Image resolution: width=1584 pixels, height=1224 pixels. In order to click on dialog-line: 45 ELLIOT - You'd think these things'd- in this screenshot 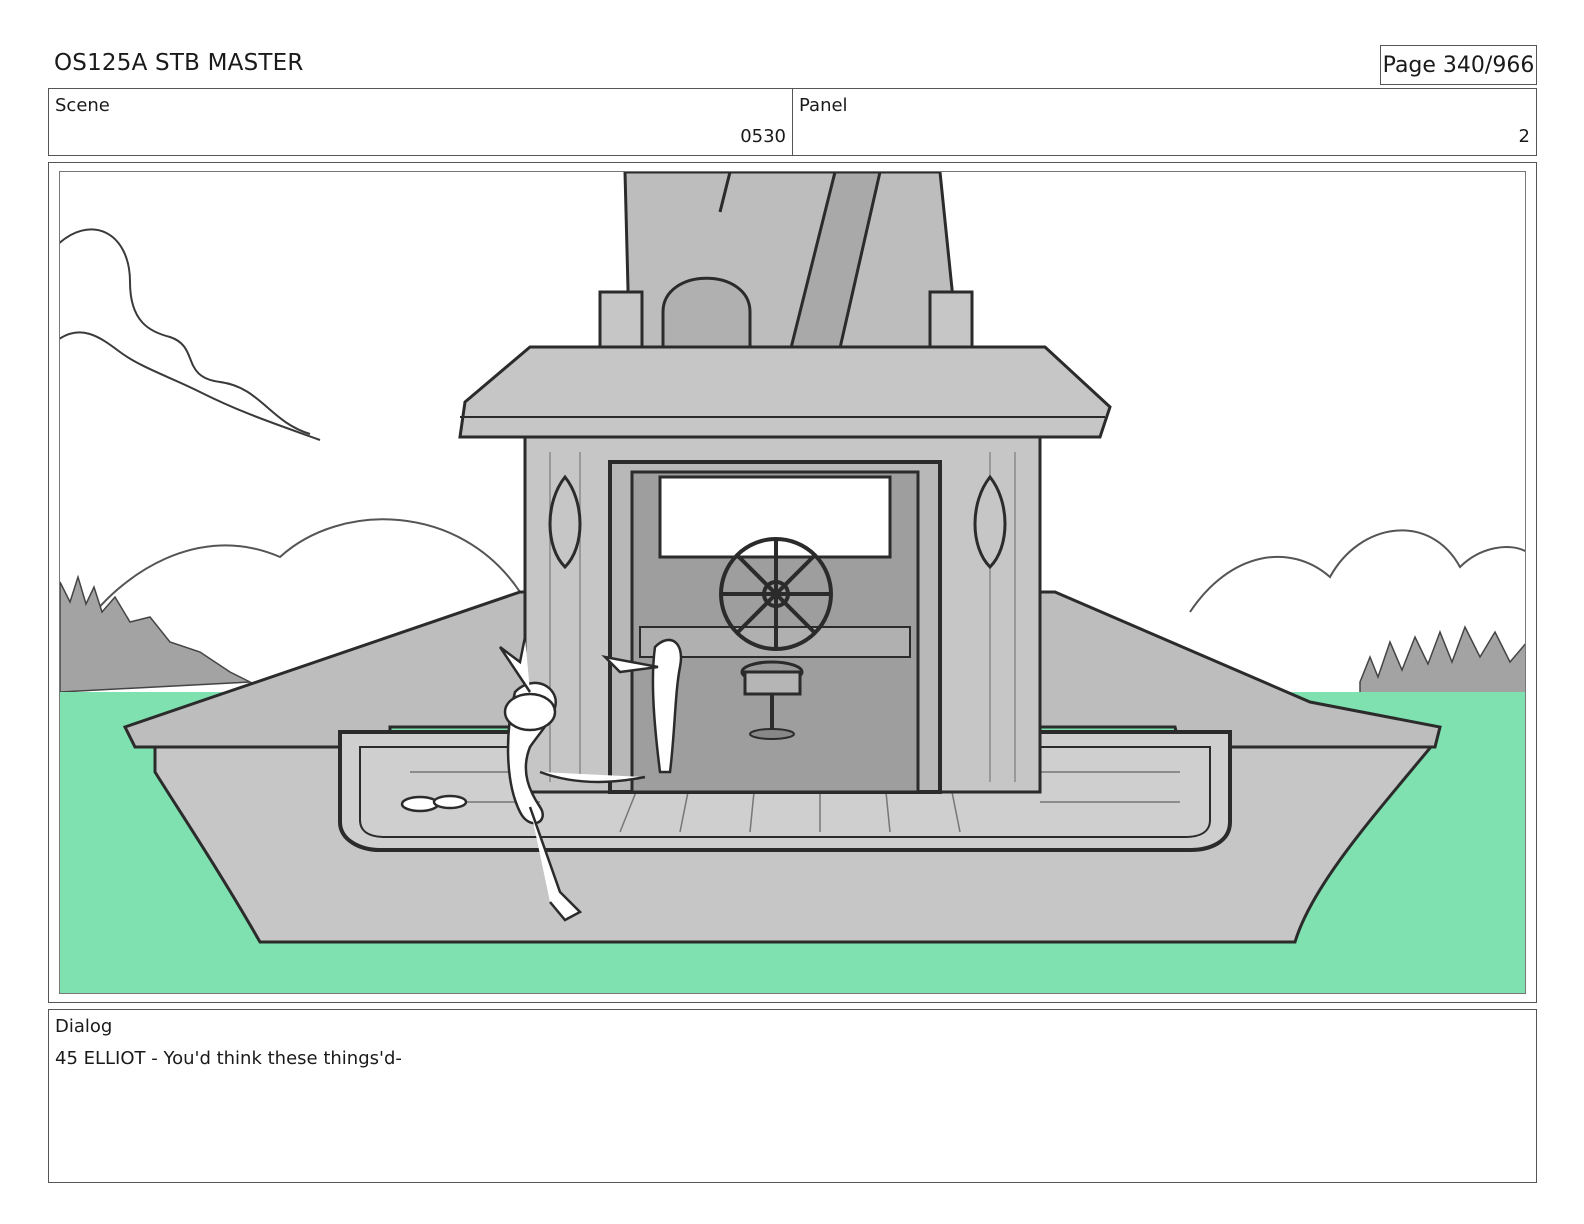, I will do `click(228, 1058)`.